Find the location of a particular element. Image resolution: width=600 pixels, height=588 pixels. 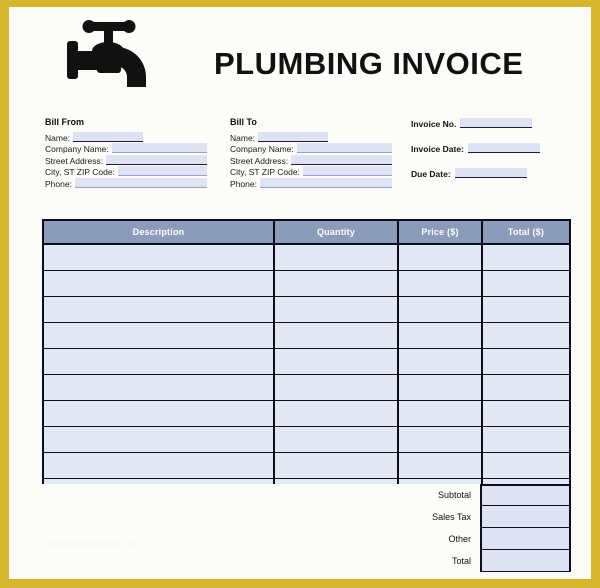

bill-from-street-input is located at coordinates (156, 159).